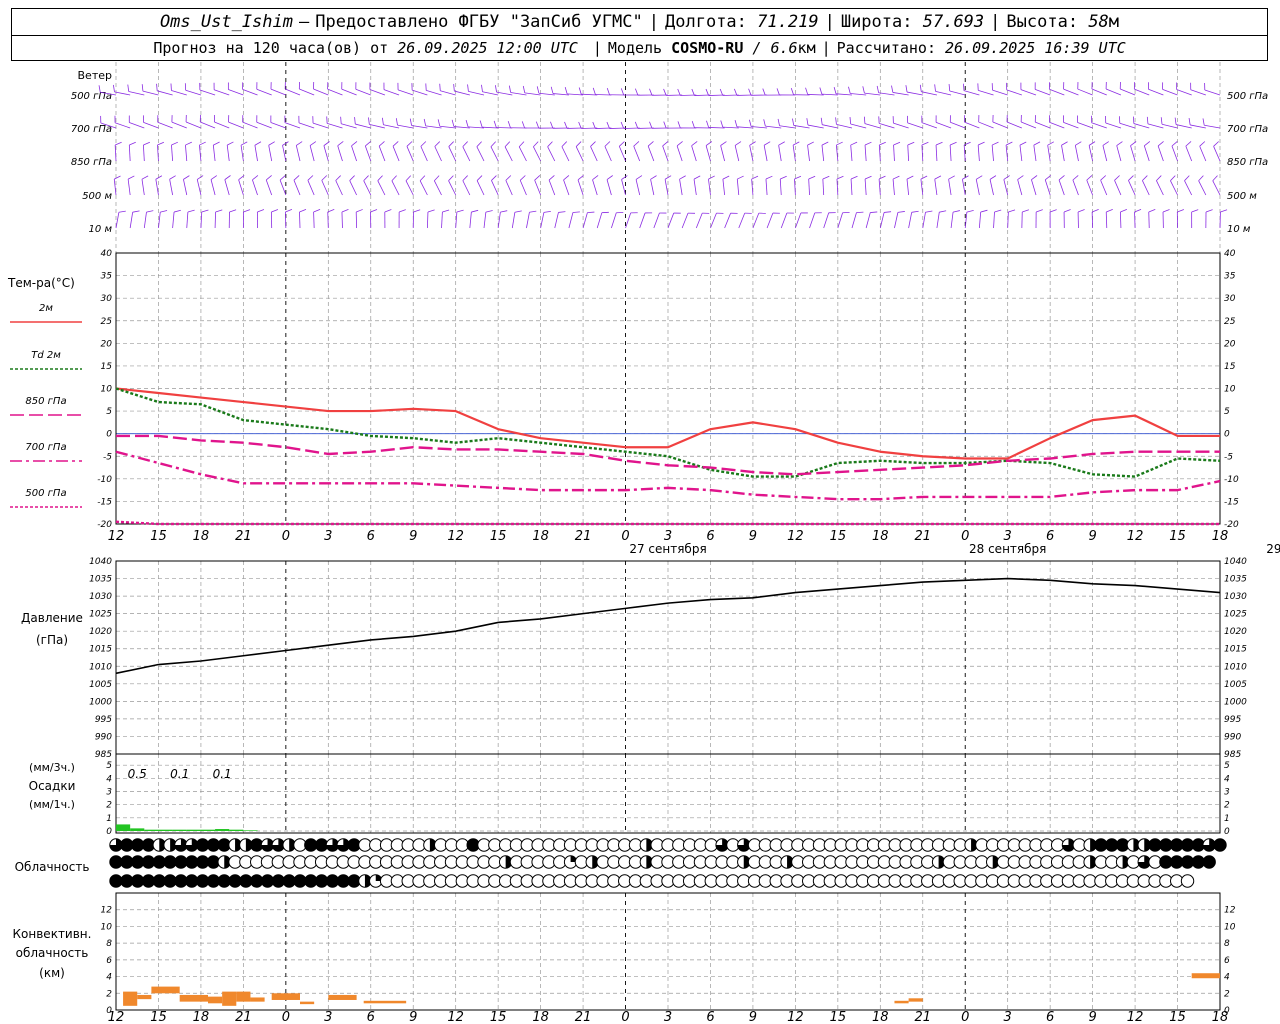 The height and width of the screenshot is (1024, 1280). What do you see at coordinates (109, 961) in the screenshot?
I see `conv-y-tick-left: 6` at bounding box center [109, 961].